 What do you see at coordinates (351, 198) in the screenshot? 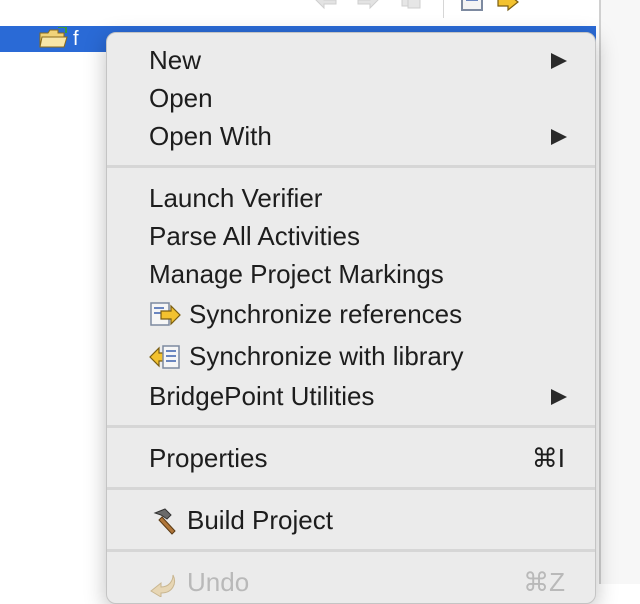
I see `menu-item-launch-verifier: Launch Verifier` at bounding box center [351, 198].